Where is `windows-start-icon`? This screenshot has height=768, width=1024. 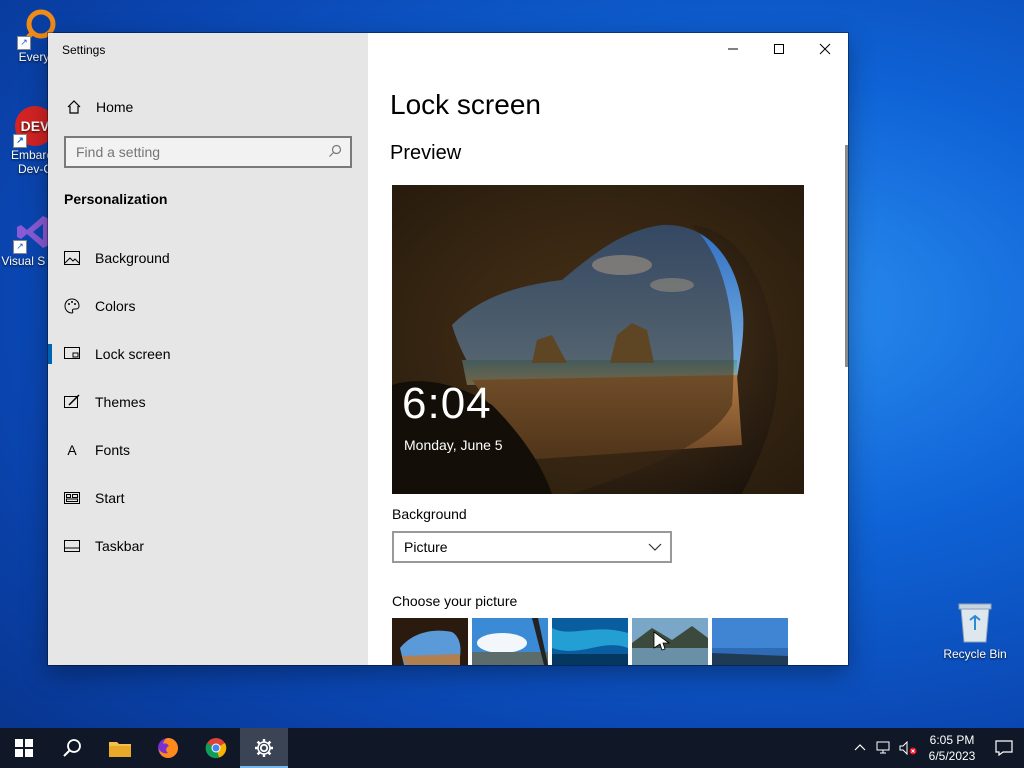 windows-start-icon is located at coordinates (24, 748).